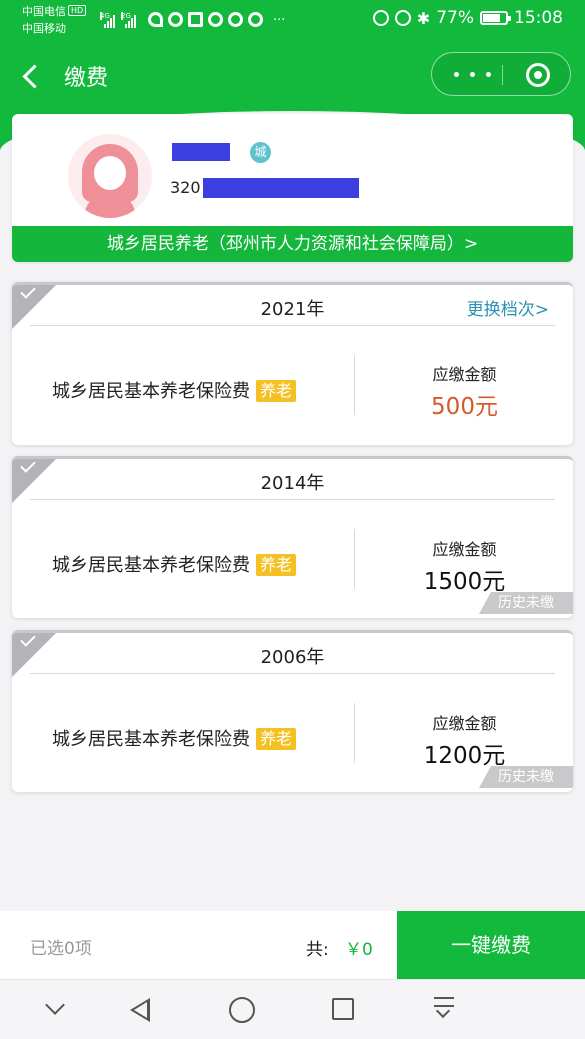 This screenshot has height=1039, width=585. Describe the element at coordinates (126, 16) in the screenshot. I see `signal-2-tag: 2G` at that location.